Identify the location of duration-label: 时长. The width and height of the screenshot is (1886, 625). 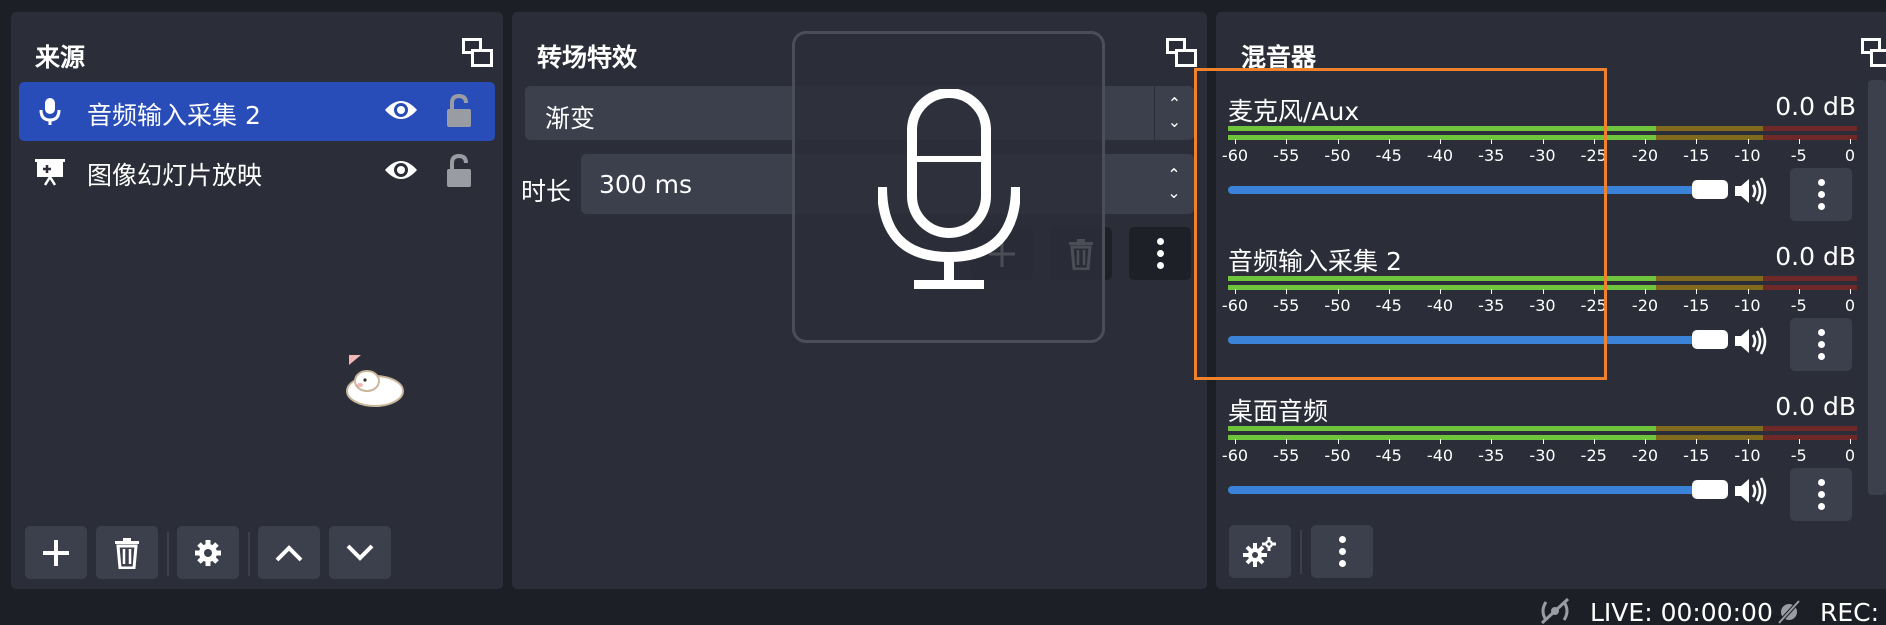
(546, 191).